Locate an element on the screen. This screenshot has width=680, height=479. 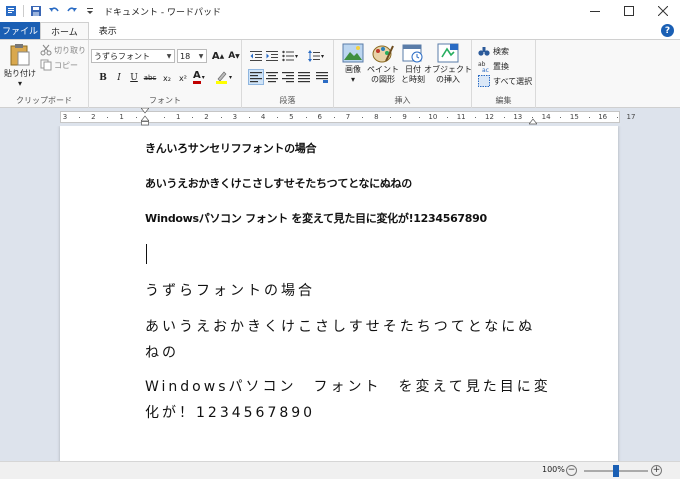
increase-indent-button is located at coordinates (272, 56).